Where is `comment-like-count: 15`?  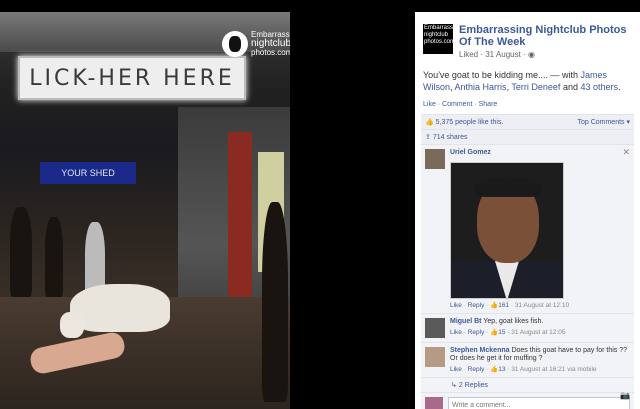
comment-like-count: 15 is located at coordinates (501, 332).